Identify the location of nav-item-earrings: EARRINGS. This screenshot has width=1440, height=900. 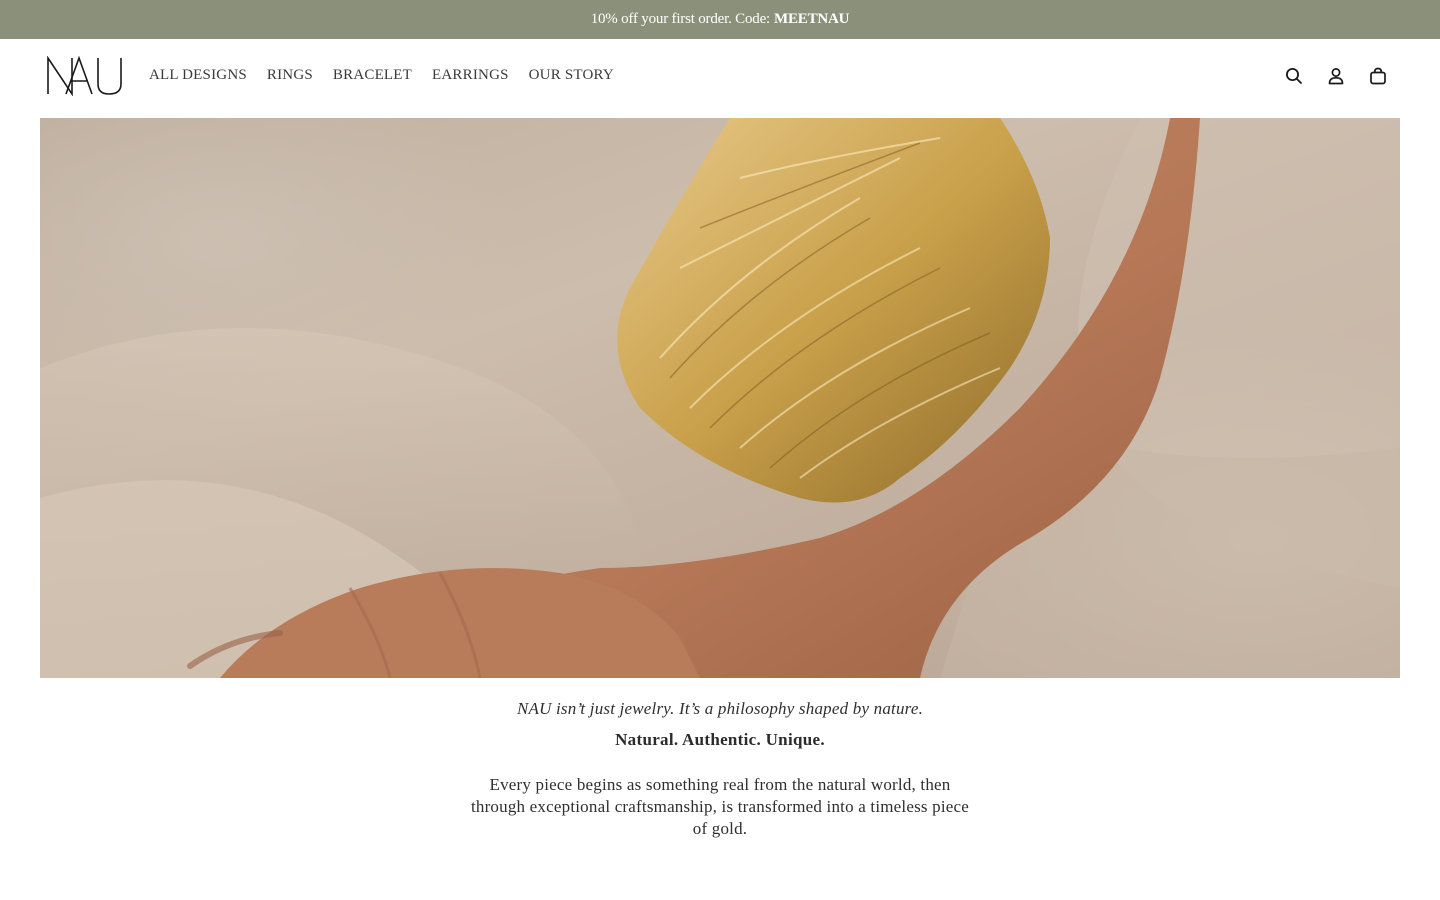
(470, 75).